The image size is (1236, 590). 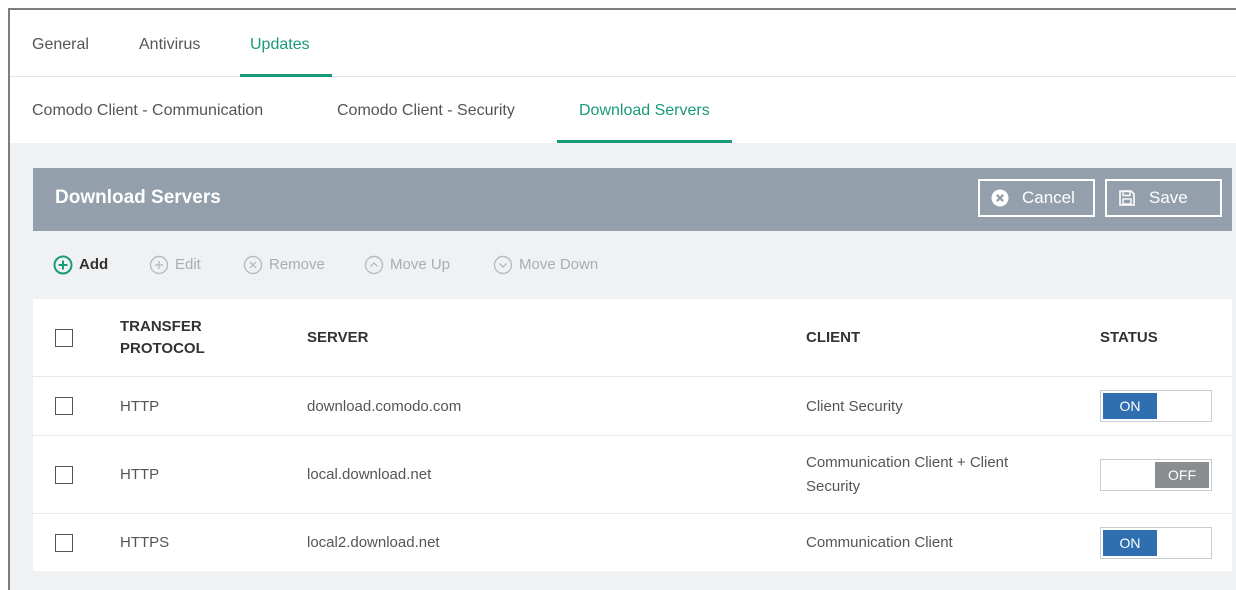 I want to click on select-all-checkbox, so click(x=64, y=337).